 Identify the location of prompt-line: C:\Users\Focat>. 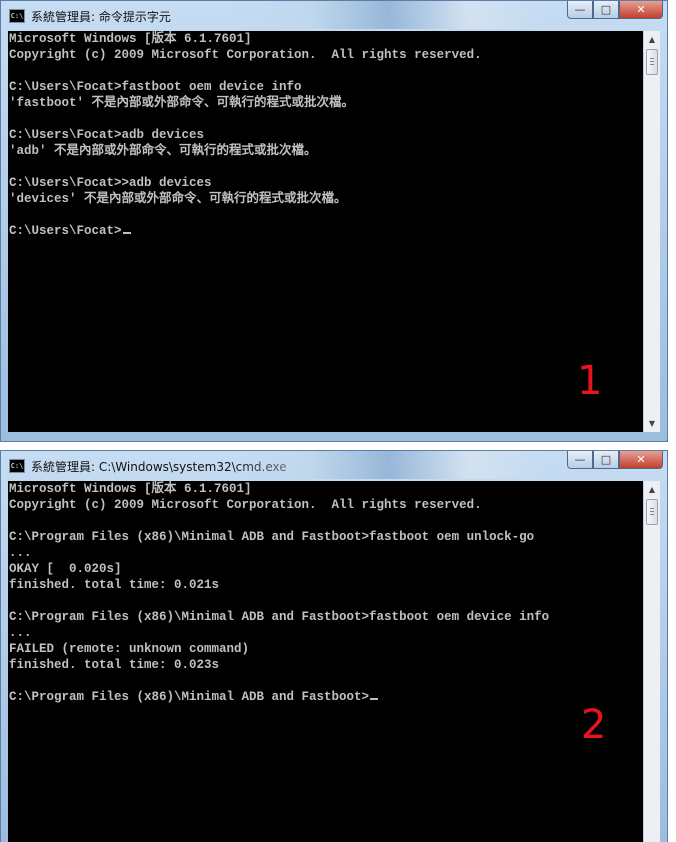
(325, 231).